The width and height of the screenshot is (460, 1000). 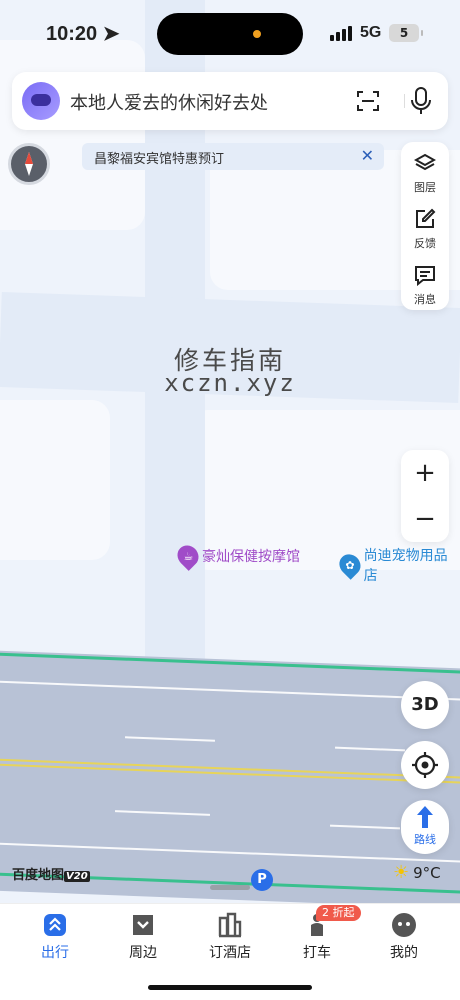 I want to click on messages-label: 消息, so click(x=425, y=299).